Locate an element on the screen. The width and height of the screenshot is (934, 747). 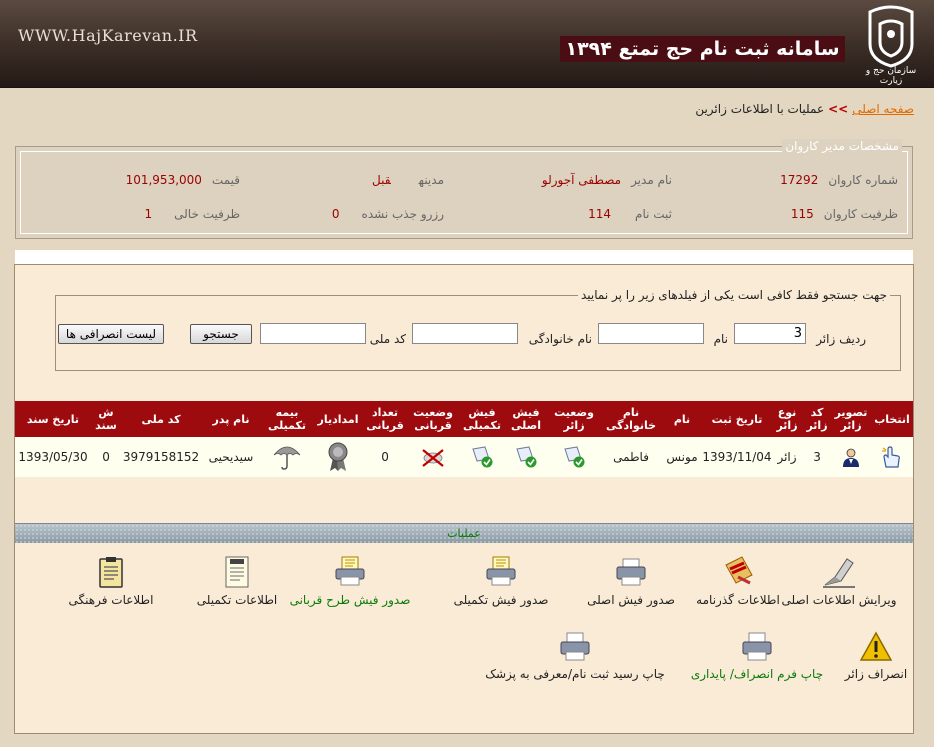
pilgrim-avatar-icon is located at coordinates (851, 457).